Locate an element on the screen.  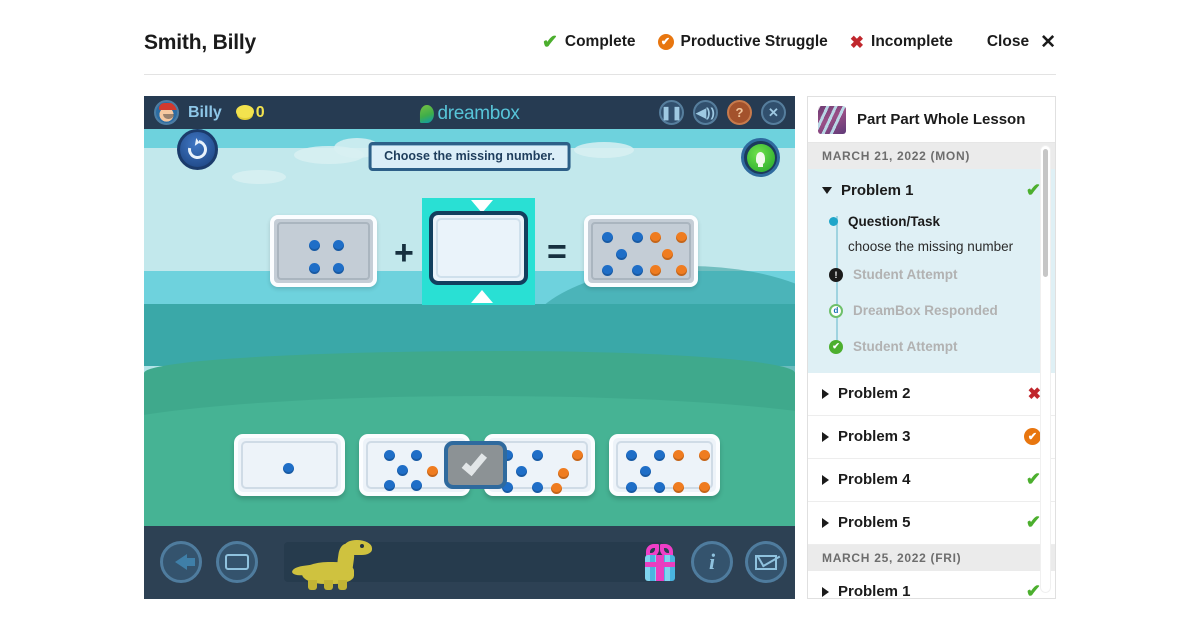
player-name: Billy is located at coordinates (205, 112).